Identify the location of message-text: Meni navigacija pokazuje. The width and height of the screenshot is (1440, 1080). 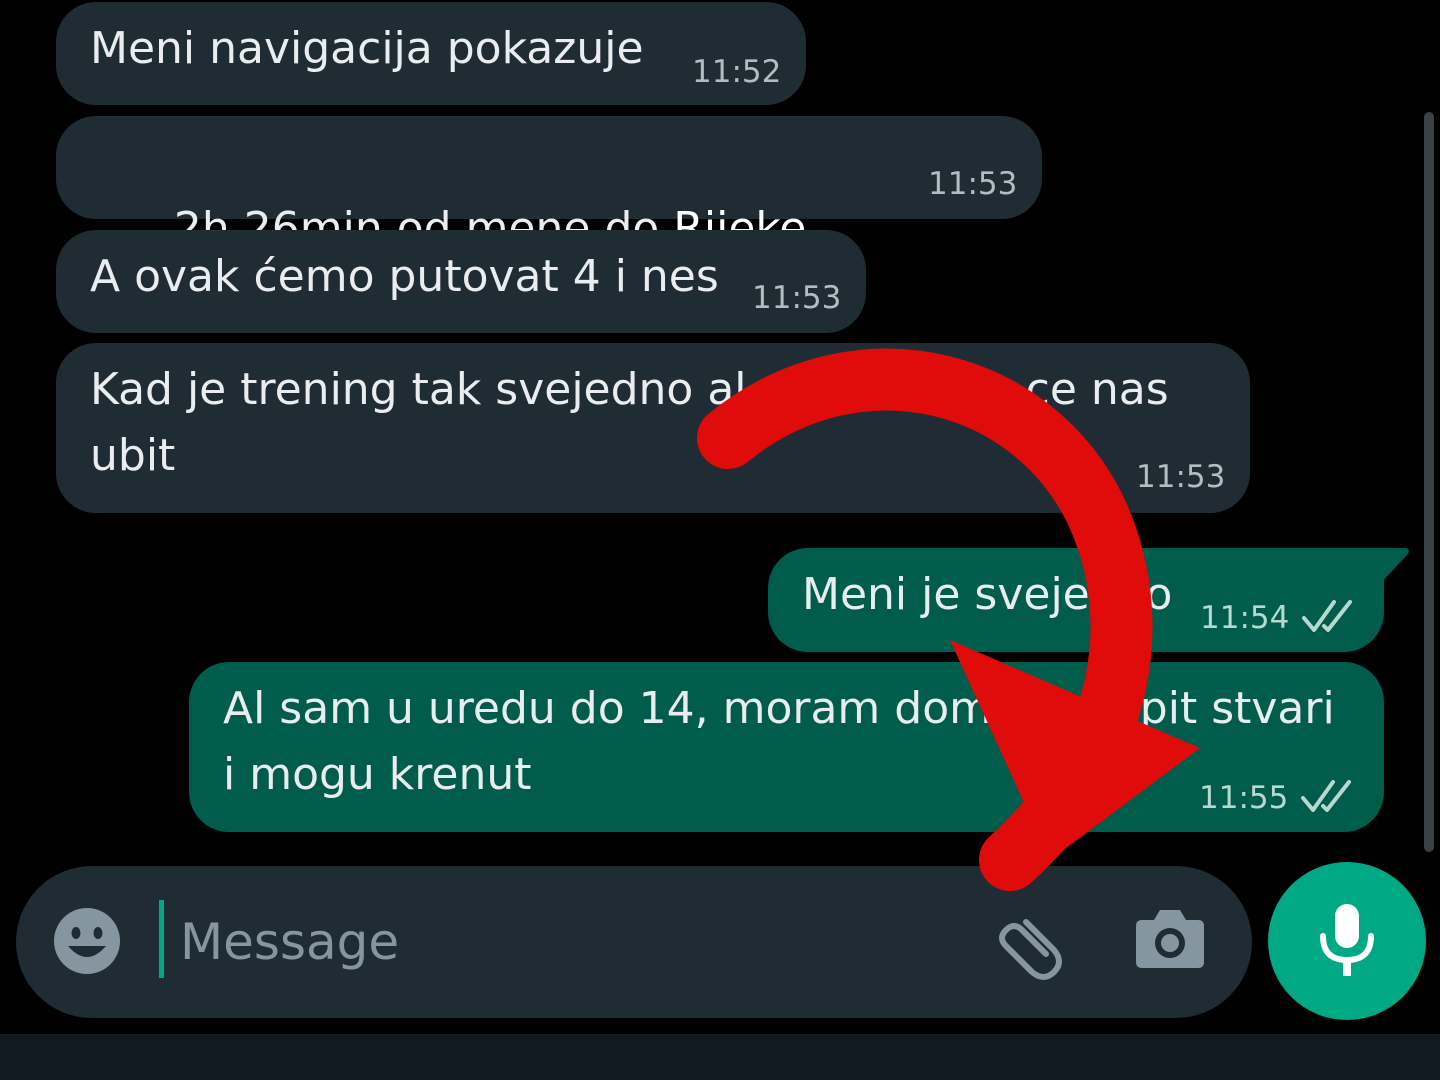
(367, 48).